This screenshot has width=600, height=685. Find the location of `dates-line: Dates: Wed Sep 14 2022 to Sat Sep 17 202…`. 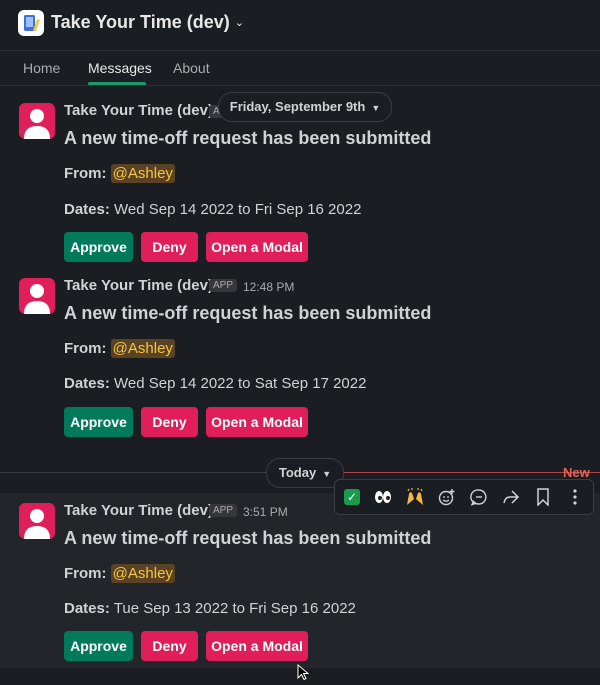

dates-line: Dates: Wed Sep 14 2022 to Sat Sep 17 202… is located at coordinates (215, 383).